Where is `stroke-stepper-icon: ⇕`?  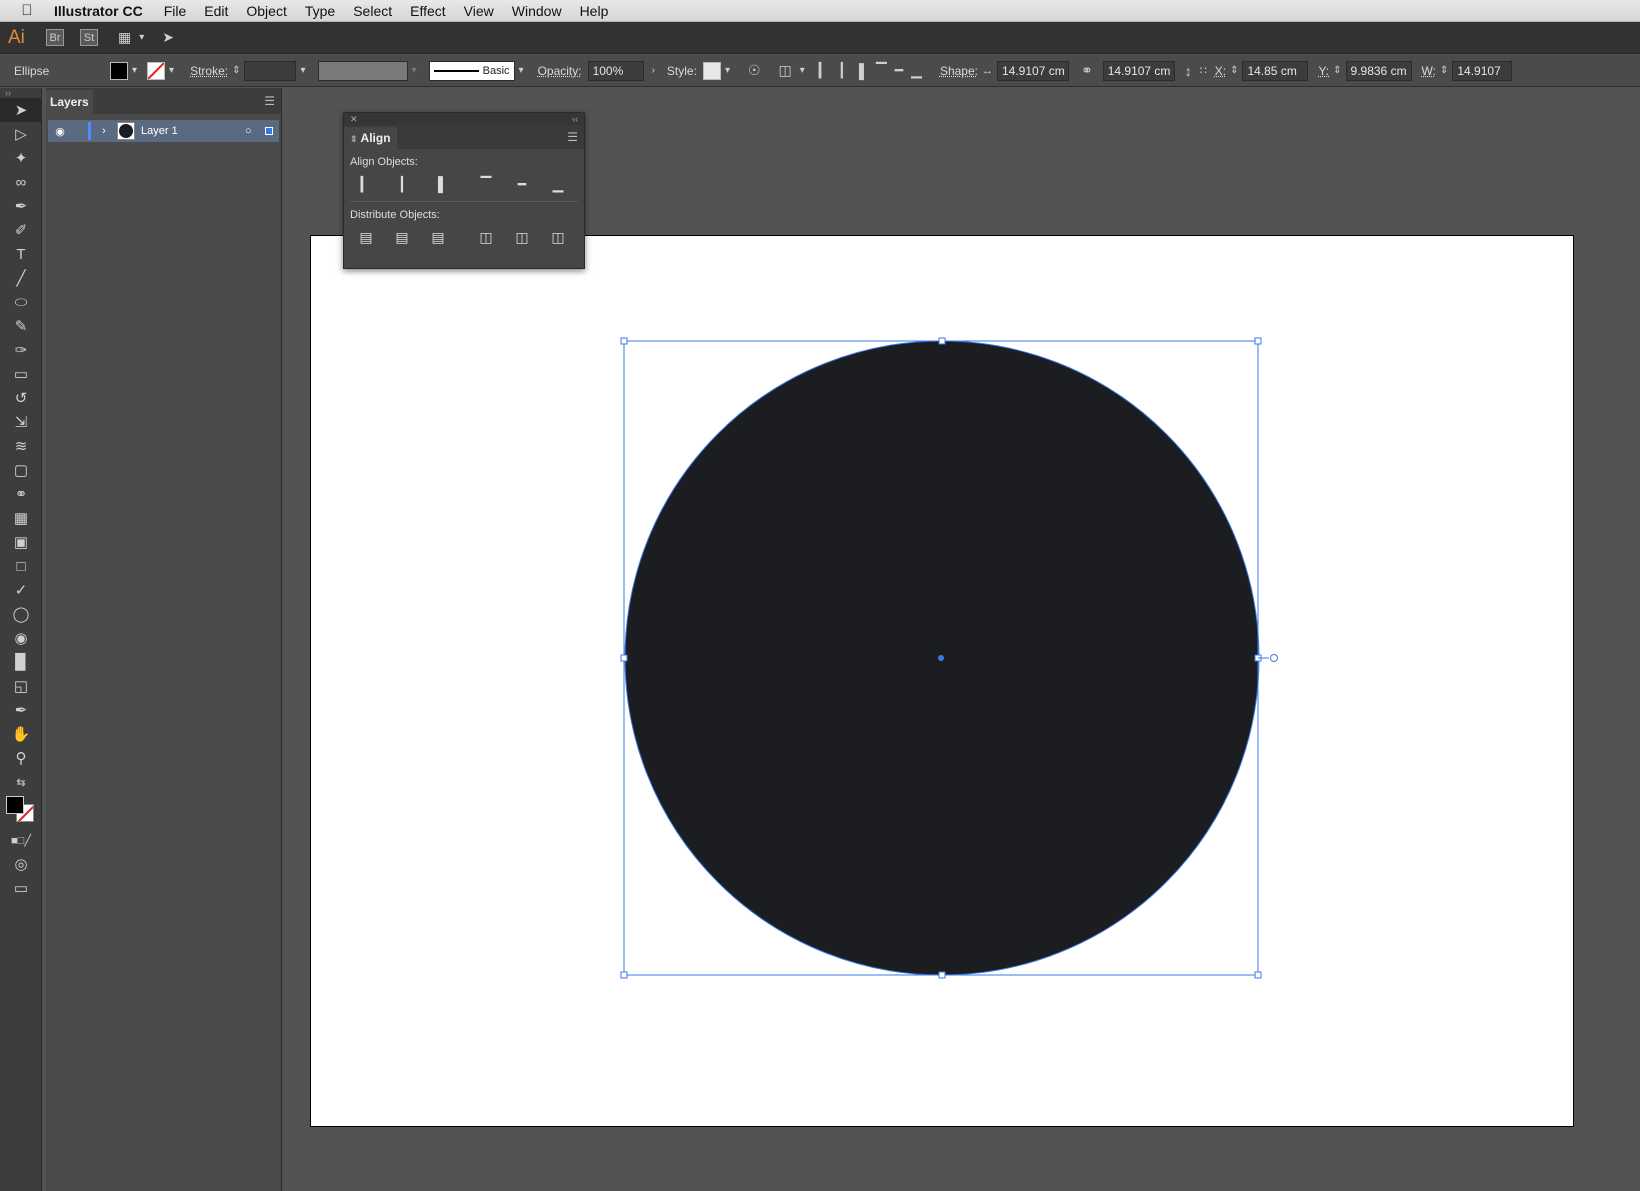
stroke-stepper-icon: ⇕ is located at coordinates (236, 70).